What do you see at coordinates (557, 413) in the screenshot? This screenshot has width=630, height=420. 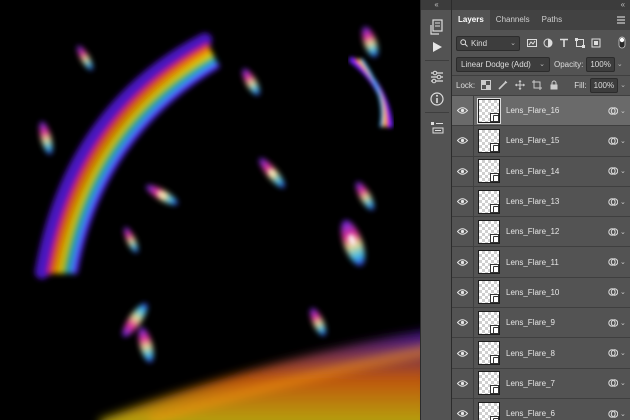 I see `layer-name: Lens_Flare_6` at bounding box center [557, 413].